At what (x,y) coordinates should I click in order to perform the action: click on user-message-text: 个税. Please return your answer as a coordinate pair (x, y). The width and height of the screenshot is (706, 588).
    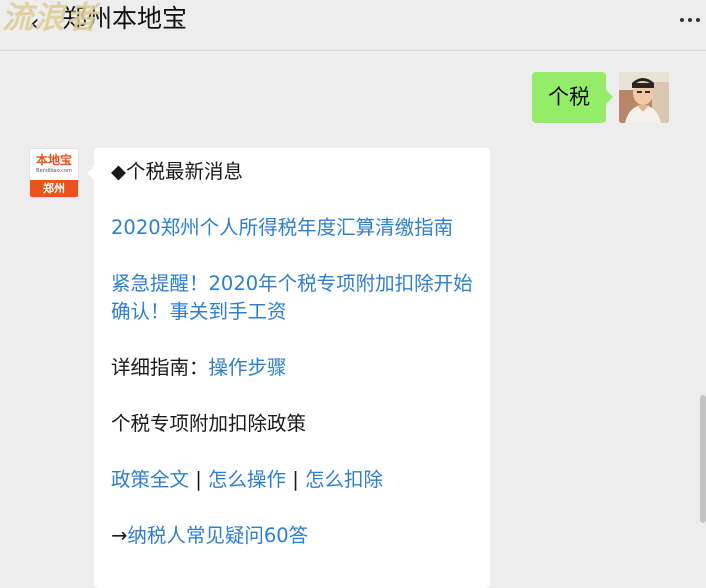
    Looking at the image, I should click on (569, 97).